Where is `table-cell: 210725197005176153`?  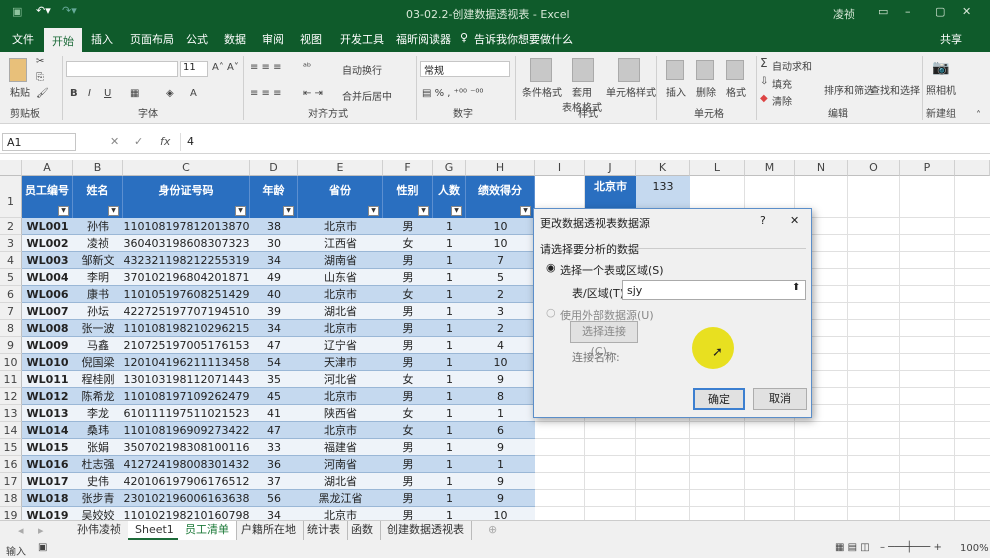 table-cell: 210725197005176153 is located at coordinates (186, 345).